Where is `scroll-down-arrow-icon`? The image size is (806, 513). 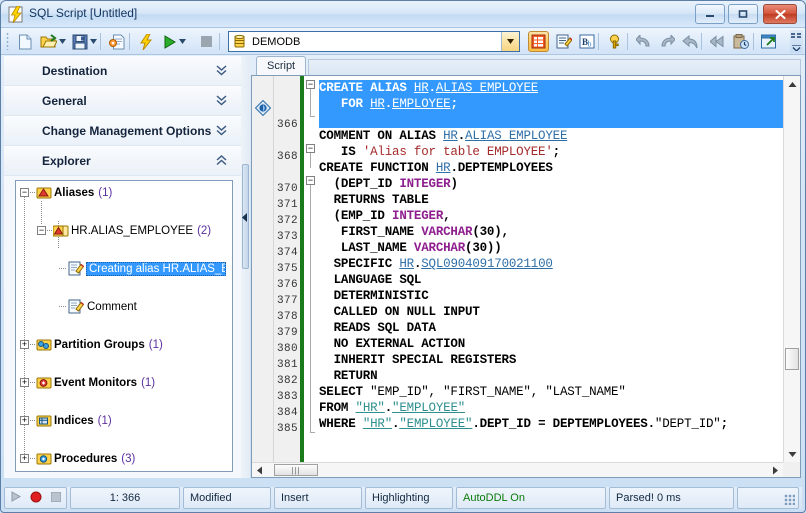 scroll-down-arrow-icon is located at coordinates (792, 454).